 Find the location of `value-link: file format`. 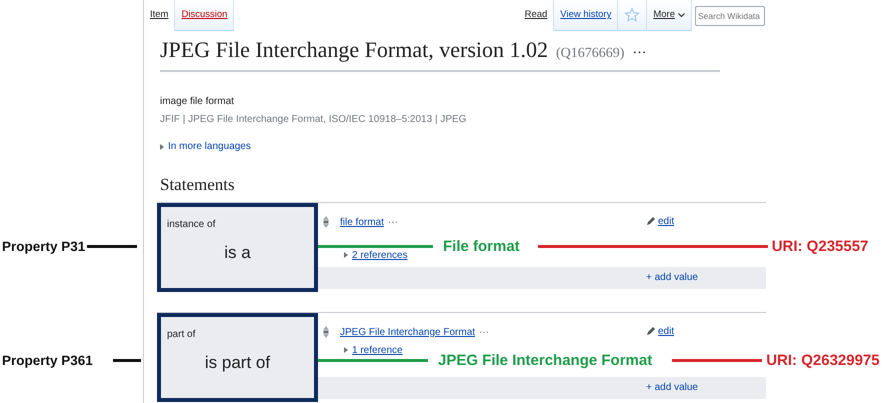

value-link: file format is located at coordinates (362, 222).